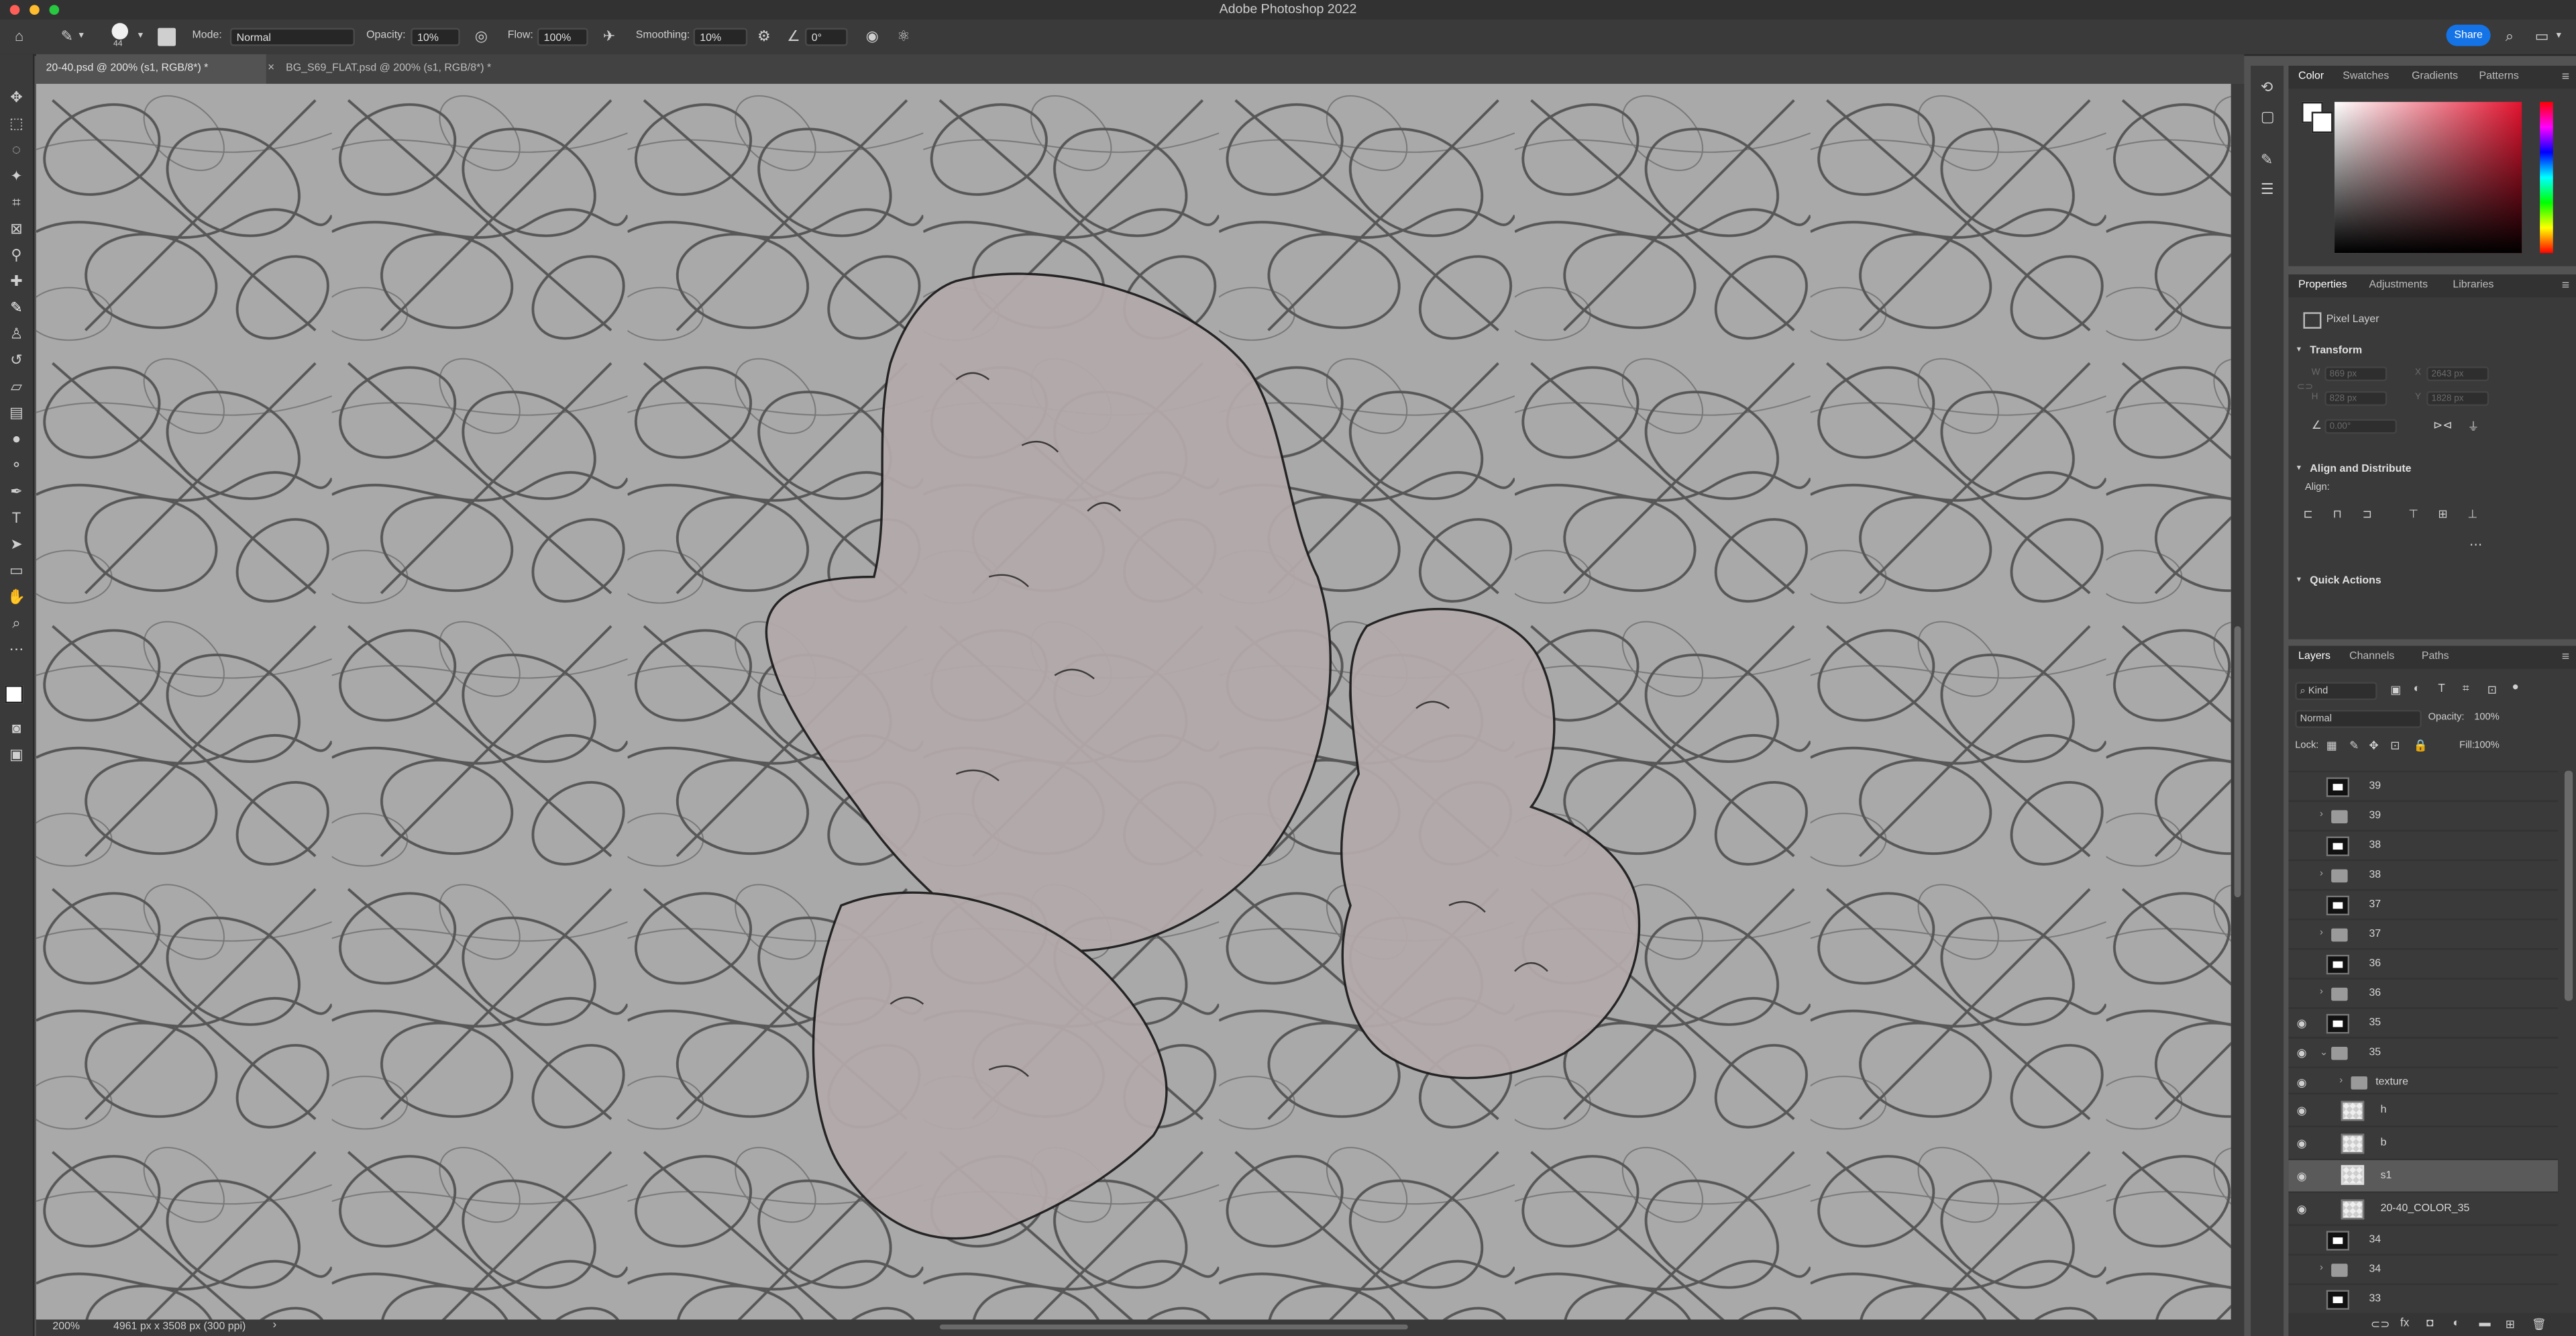 The height and width of the screenshot is (1336, 2576). I want to click on brushes-icon: ✎, so click(2267, 159).